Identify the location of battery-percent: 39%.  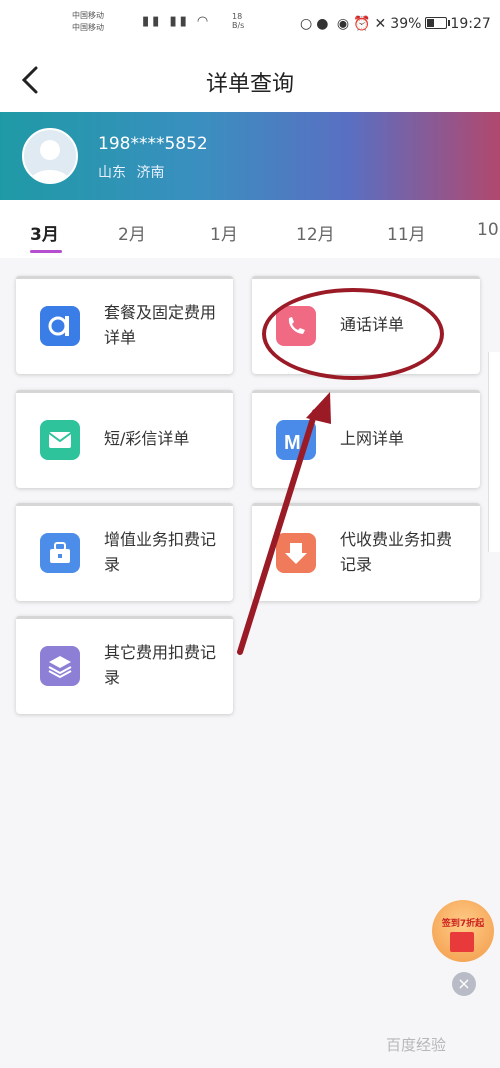
(406, 24).